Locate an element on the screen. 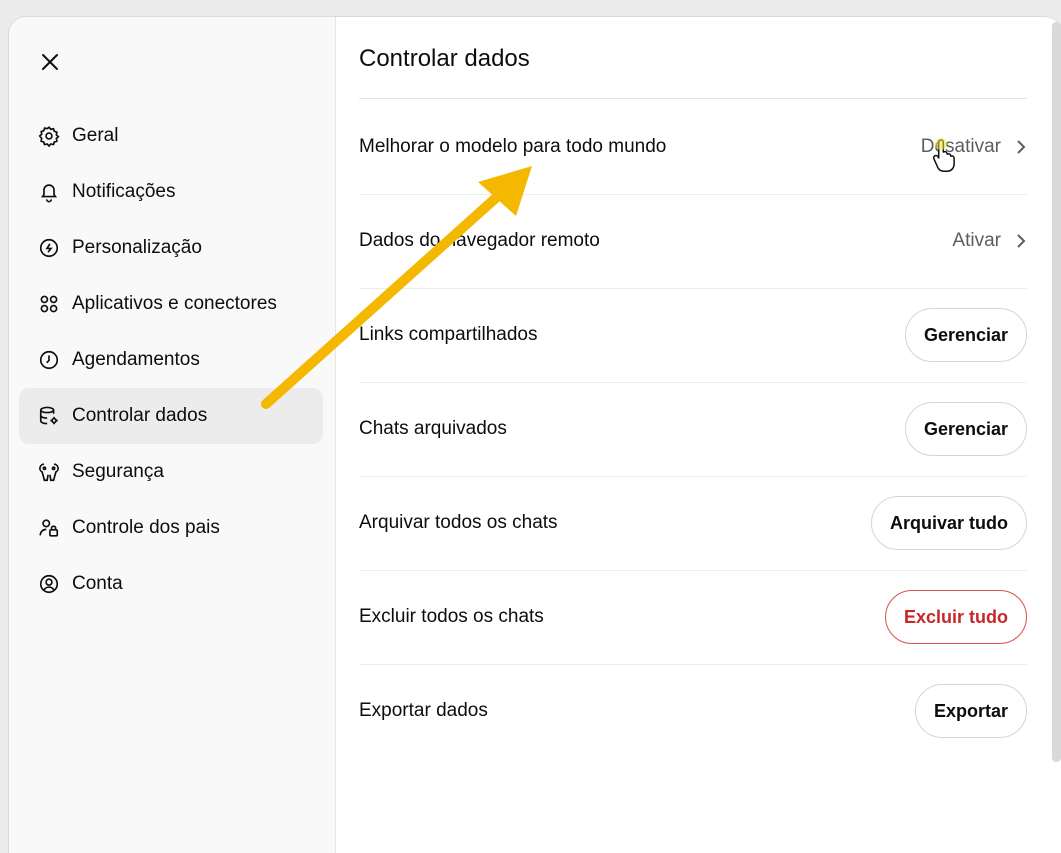  bell-icon is located at coordinates (49, 192).